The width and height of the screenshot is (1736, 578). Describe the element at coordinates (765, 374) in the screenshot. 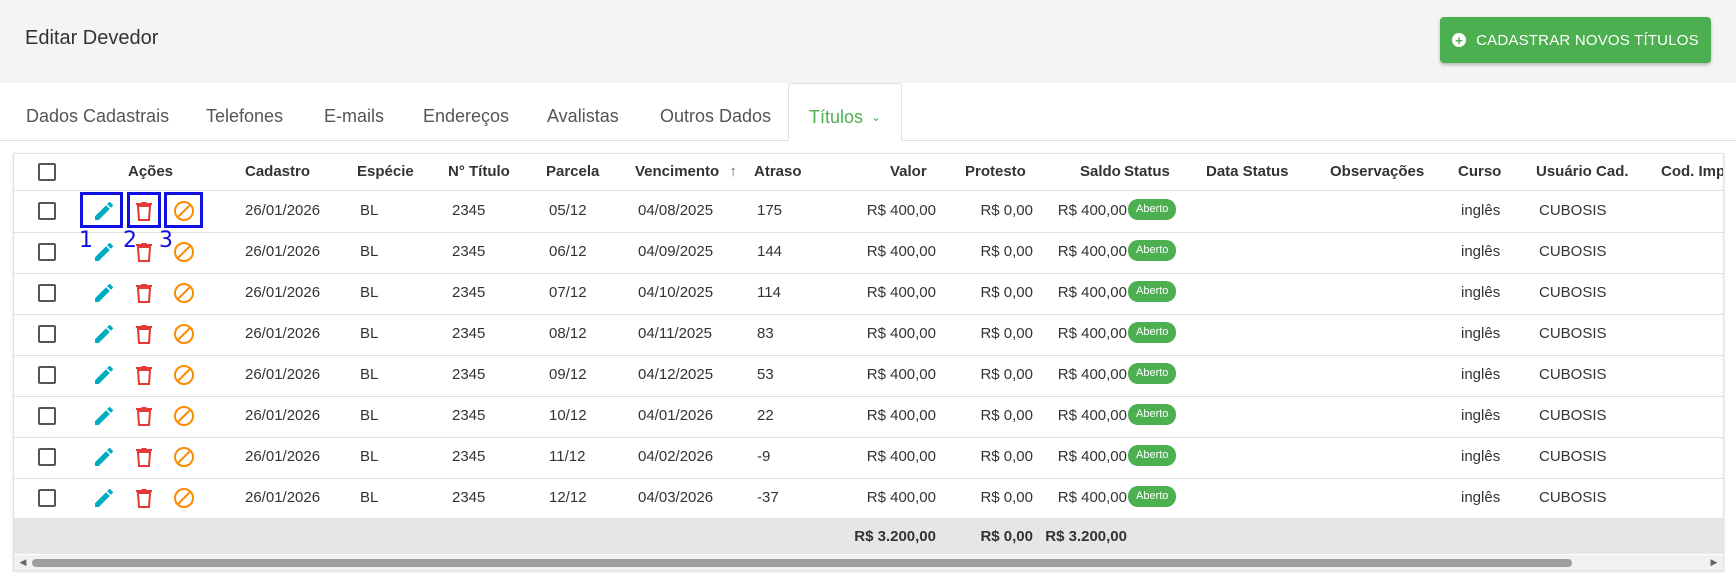

I see `cell-atraso: 53` at that location.